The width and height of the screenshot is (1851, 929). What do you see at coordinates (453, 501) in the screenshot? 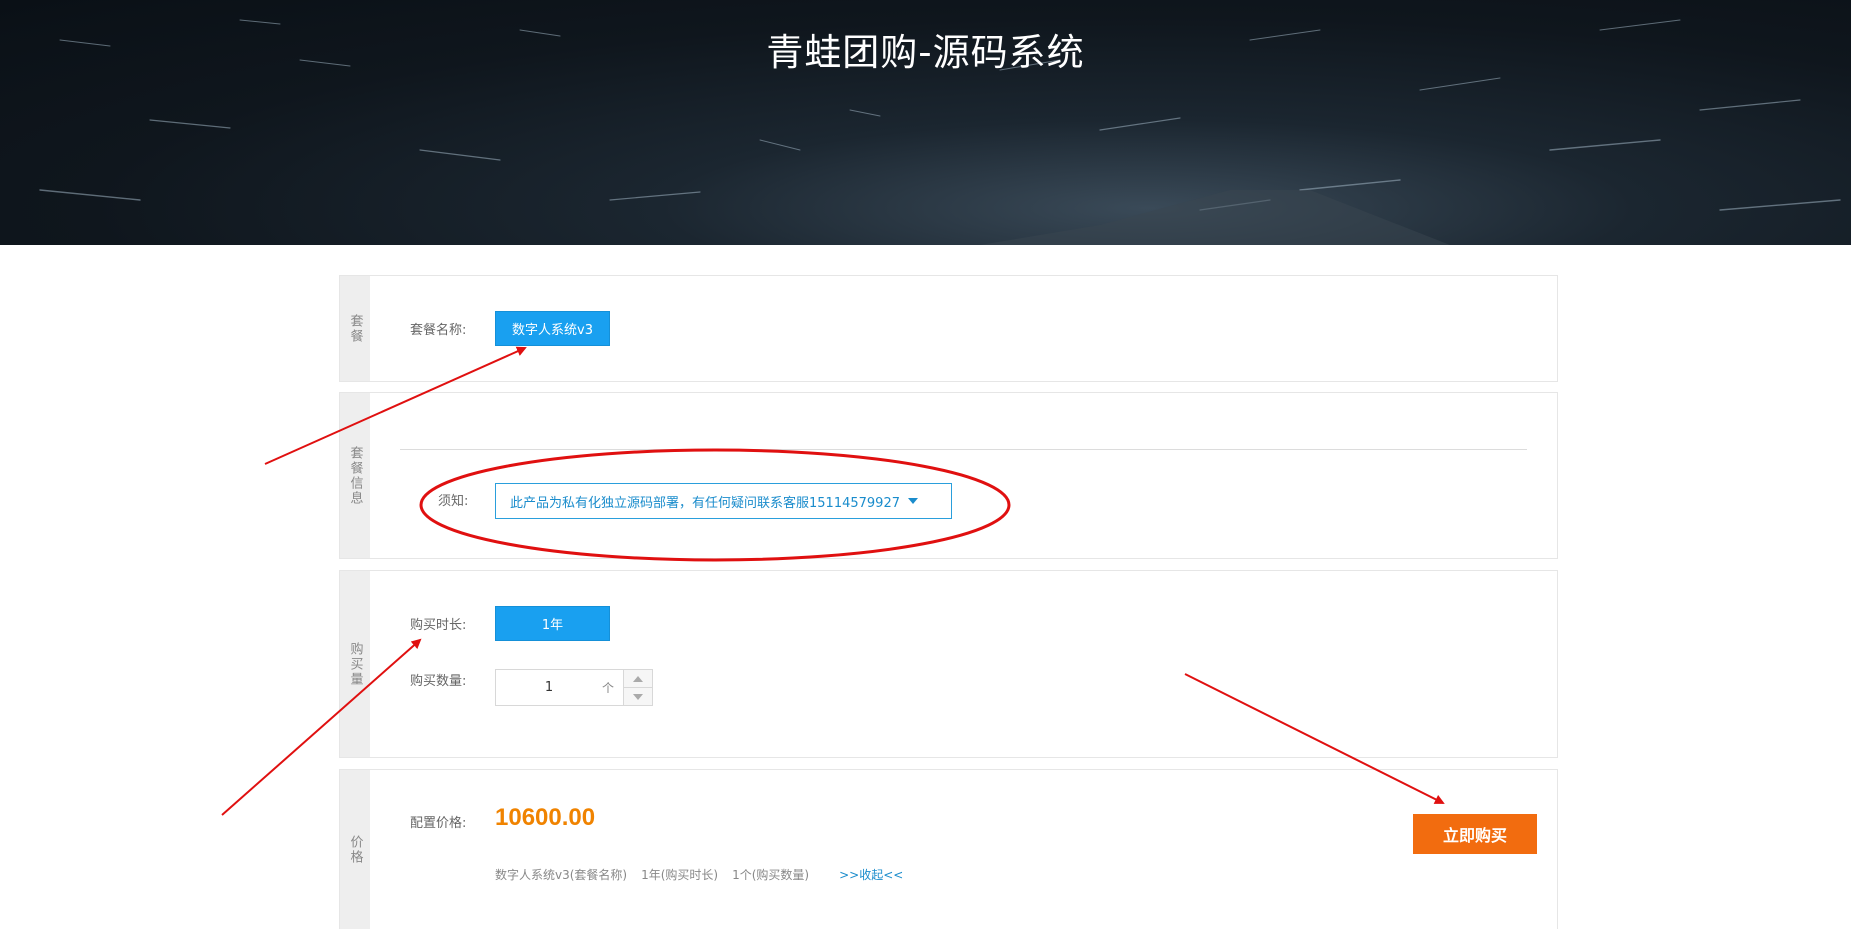
I see `notice-label: 须知:` at bounding box center [453, 501].